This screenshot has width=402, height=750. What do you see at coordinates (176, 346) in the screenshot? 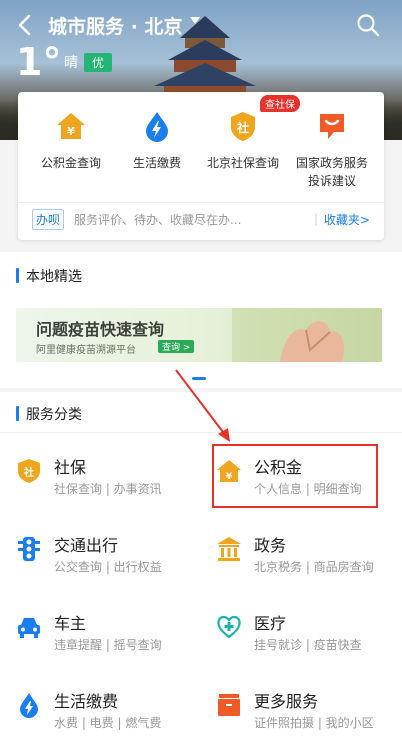
I see `banner-query-chip: 查询 >` at bounding box center [176, 346].